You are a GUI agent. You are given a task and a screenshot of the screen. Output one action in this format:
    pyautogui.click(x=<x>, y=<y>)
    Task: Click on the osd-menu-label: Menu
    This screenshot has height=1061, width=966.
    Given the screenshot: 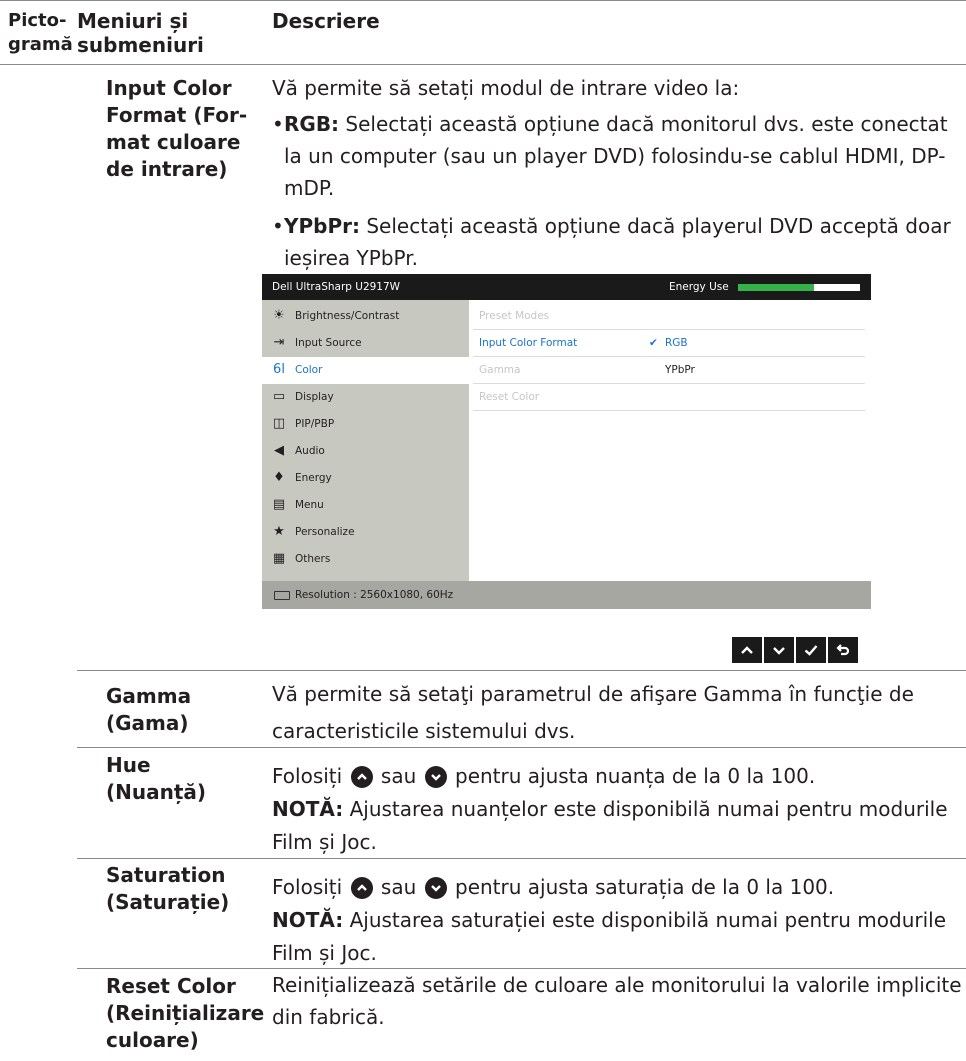 What is the action you would take?
    pyautogui.click(x=309, y=505)
    